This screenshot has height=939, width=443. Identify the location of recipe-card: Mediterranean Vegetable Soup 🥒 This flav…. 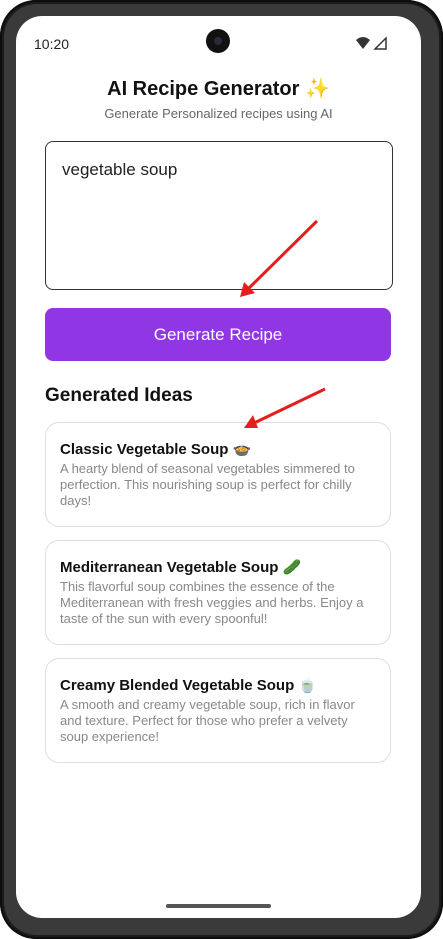
(218, 592).